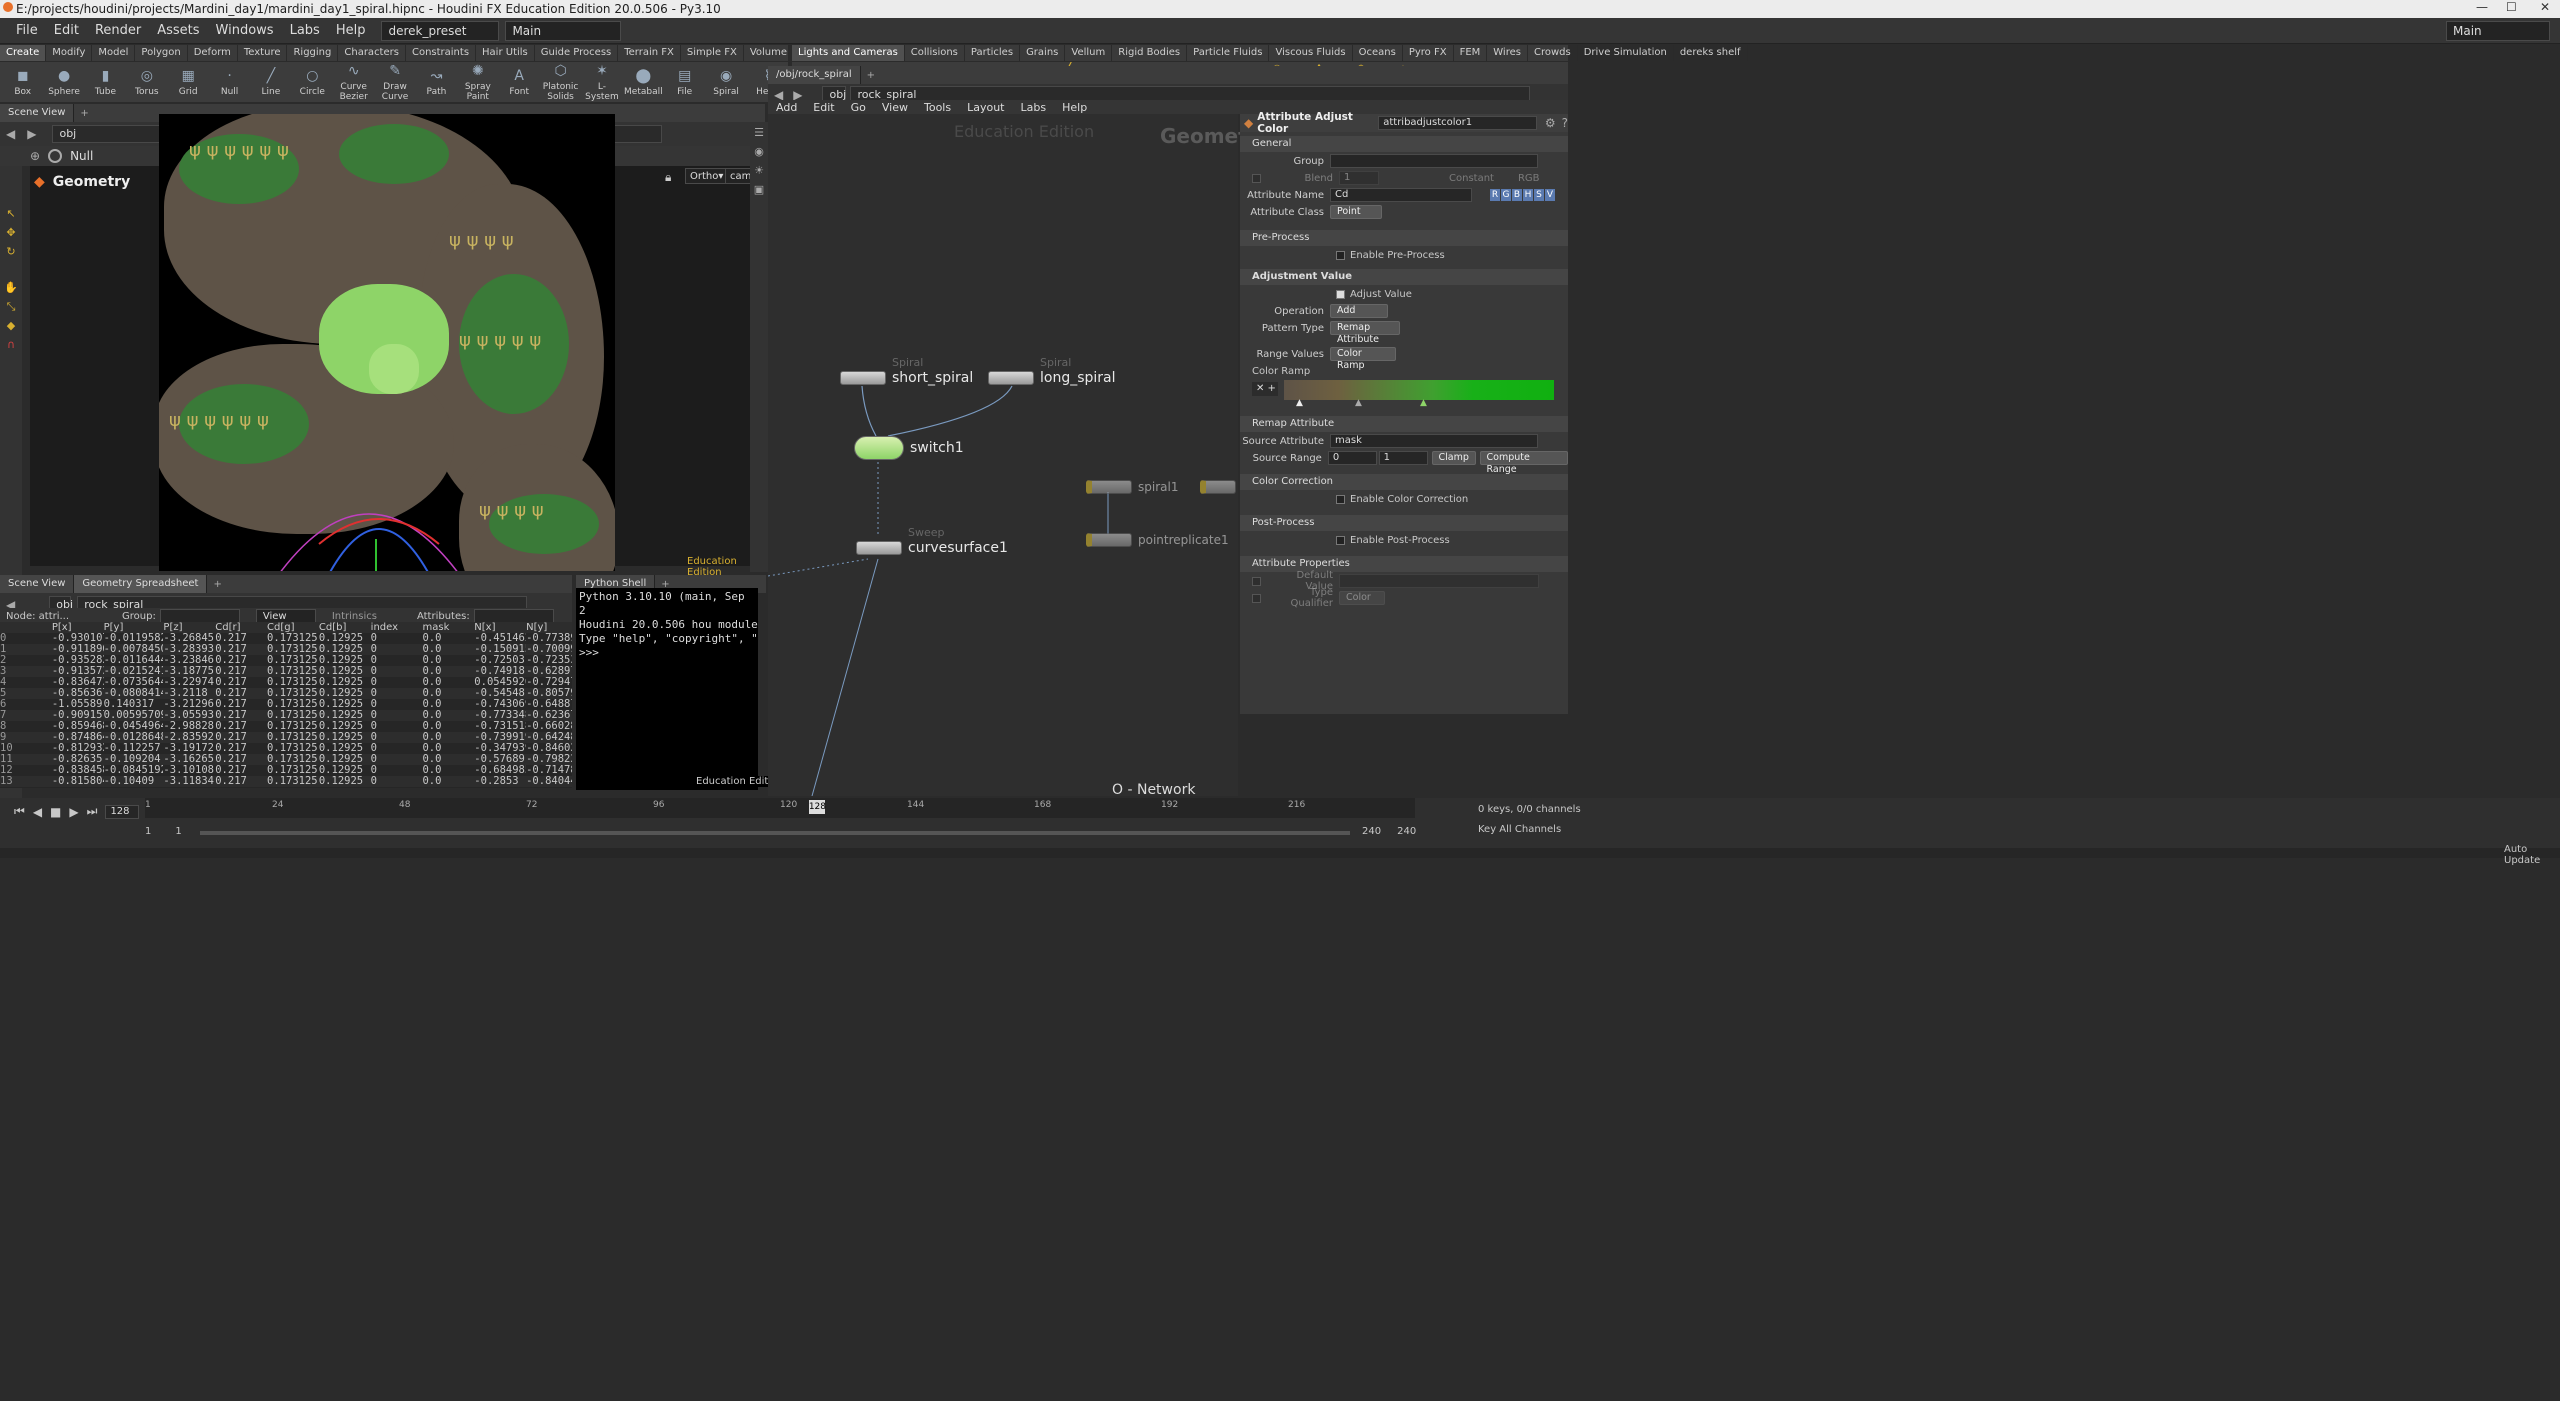 The width and height of the screenshot is (2560, 1401). What do you see at coordinates (397, 627) in the screenshot?
I see `column-header: index` at bounding box center [397, 627].